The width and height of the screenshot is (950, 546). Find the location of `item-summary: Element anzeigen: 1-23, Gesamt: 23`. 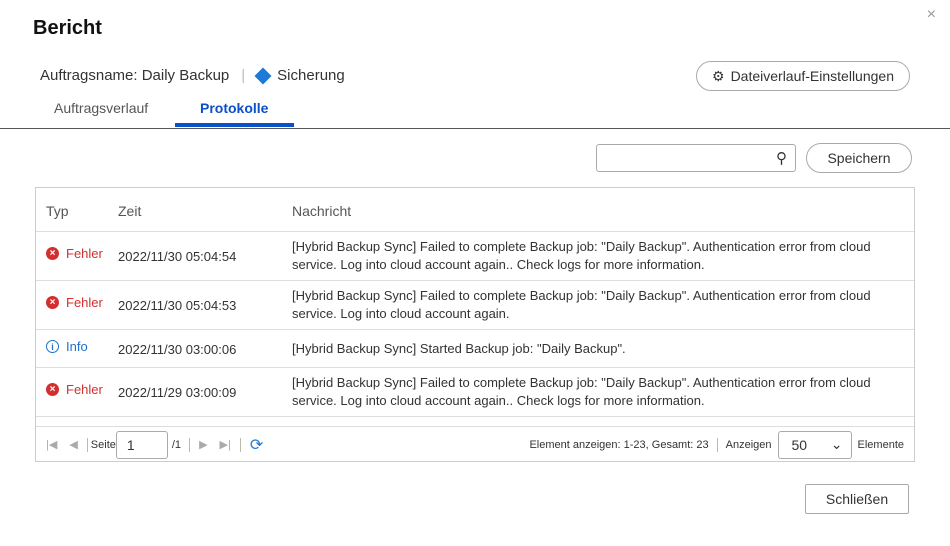

item-summary: Element anzeigen: 1-23, Gesamt: 23 is located at coordinates (619, 444).